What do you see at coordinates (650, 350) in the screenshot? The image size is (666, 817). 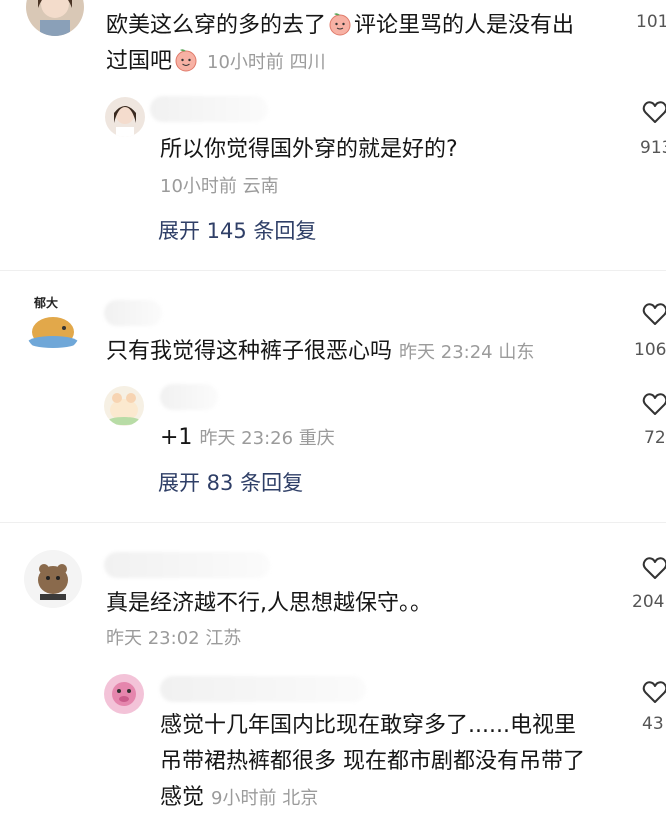 I see `like-count: 106` at bounding box center [650, 350].